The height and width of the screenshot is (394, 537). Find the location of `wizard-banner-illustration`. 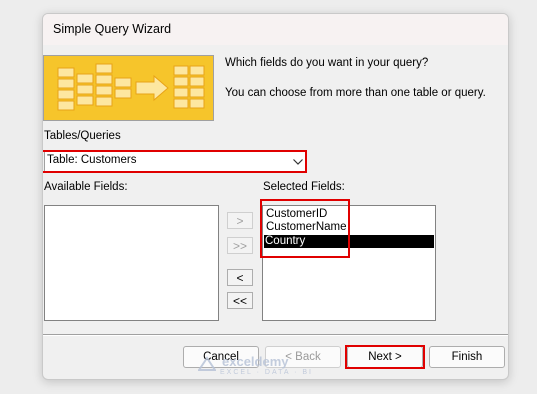

wizard-banner-illustration is located at coordinates (128, 88).